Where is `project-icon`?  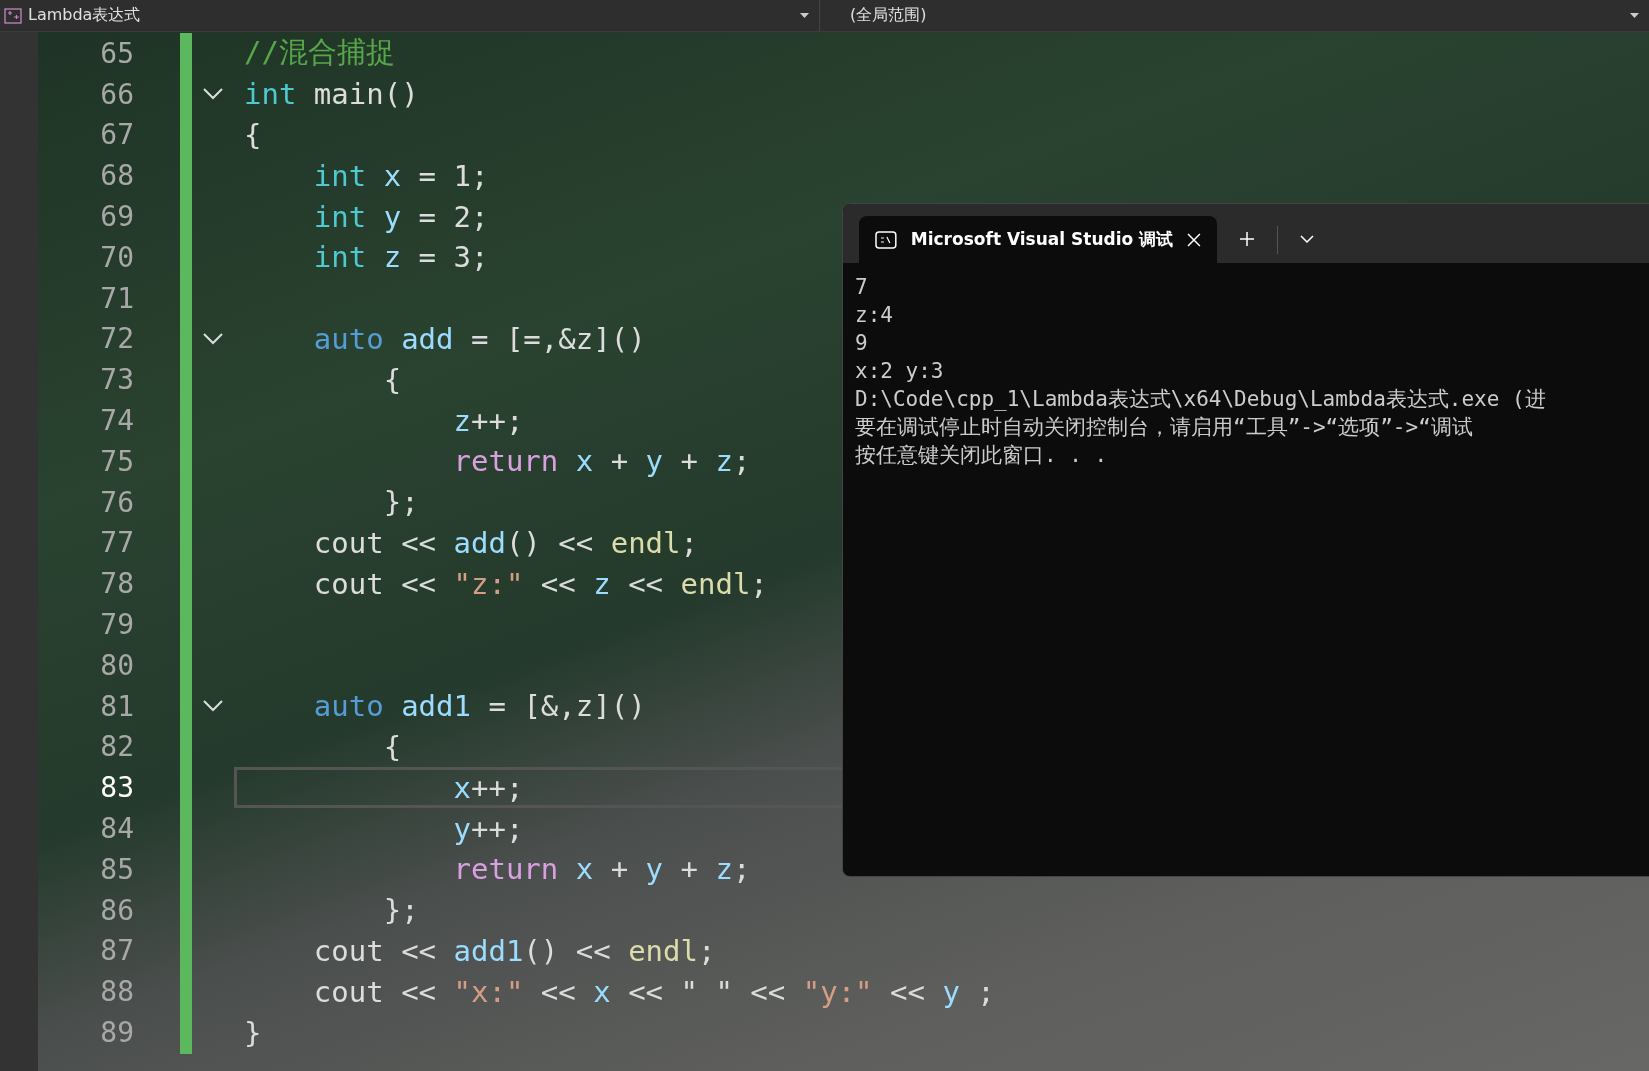
project-icon is located at coordinates (13, 15).